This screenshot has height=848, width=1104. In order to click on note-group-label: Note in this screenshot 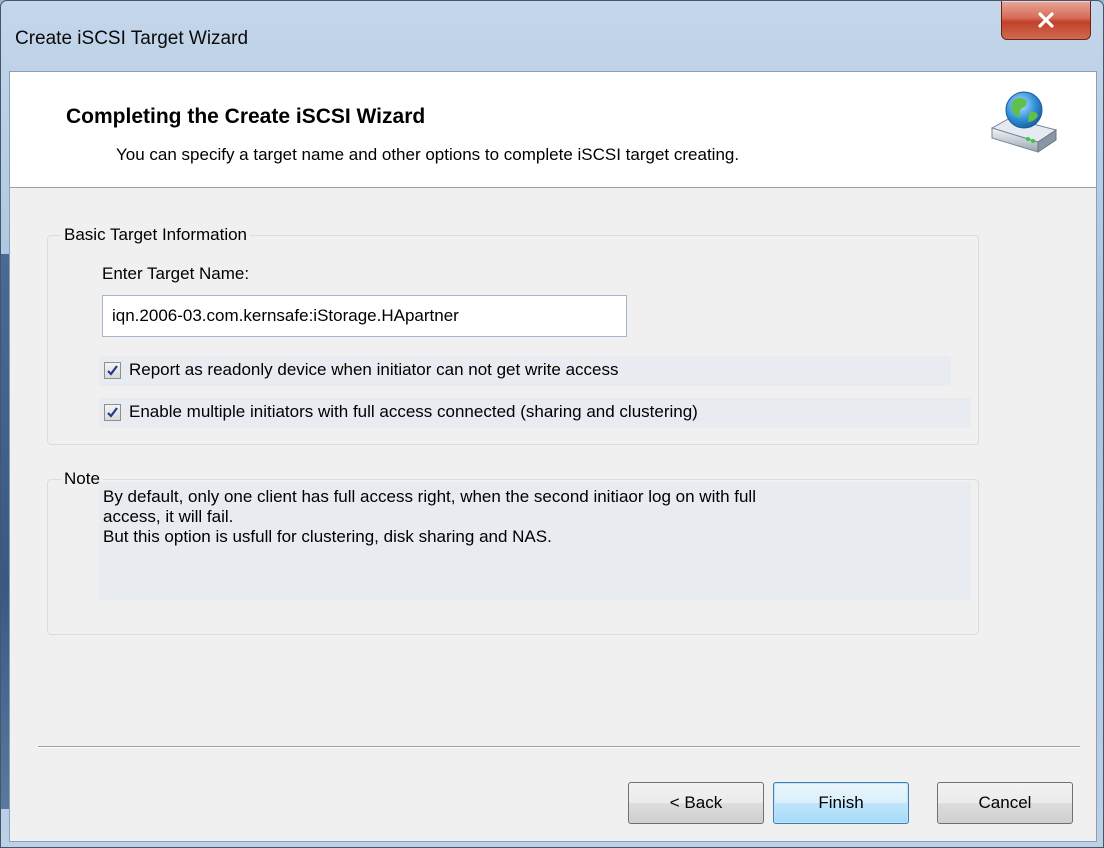, I will do `click(82, 479)`.